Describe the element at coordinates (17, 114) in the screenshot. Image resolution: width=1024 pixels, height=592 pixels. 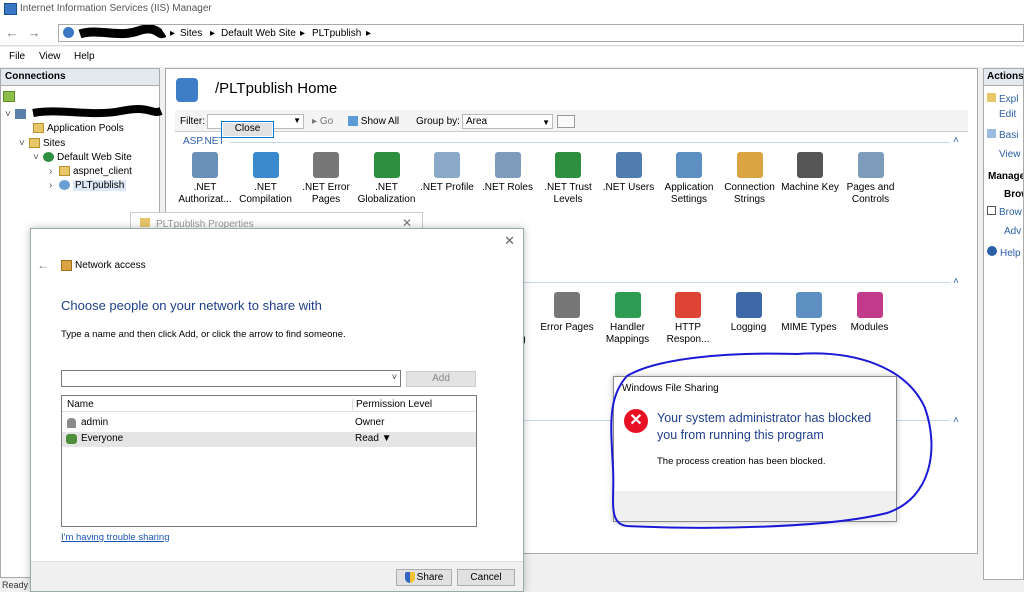
I see `server-node: ˅` at that location.